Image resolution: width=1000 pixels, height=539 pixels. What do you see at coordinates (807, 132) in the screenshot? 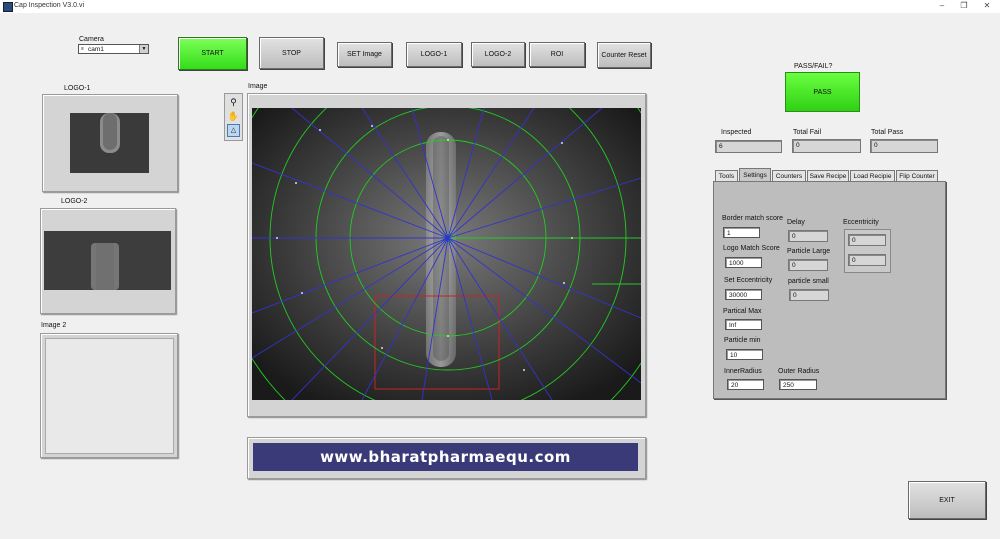
I see `total-fail-label: Total Fail` at bounding box center [807, 132].